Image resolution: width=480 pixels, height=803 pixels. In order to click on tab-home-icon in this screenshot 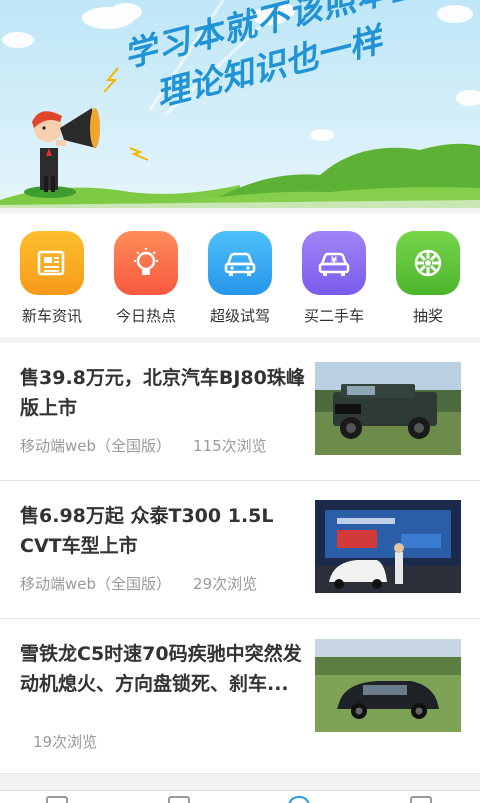, I will do `click(57, 799)`.